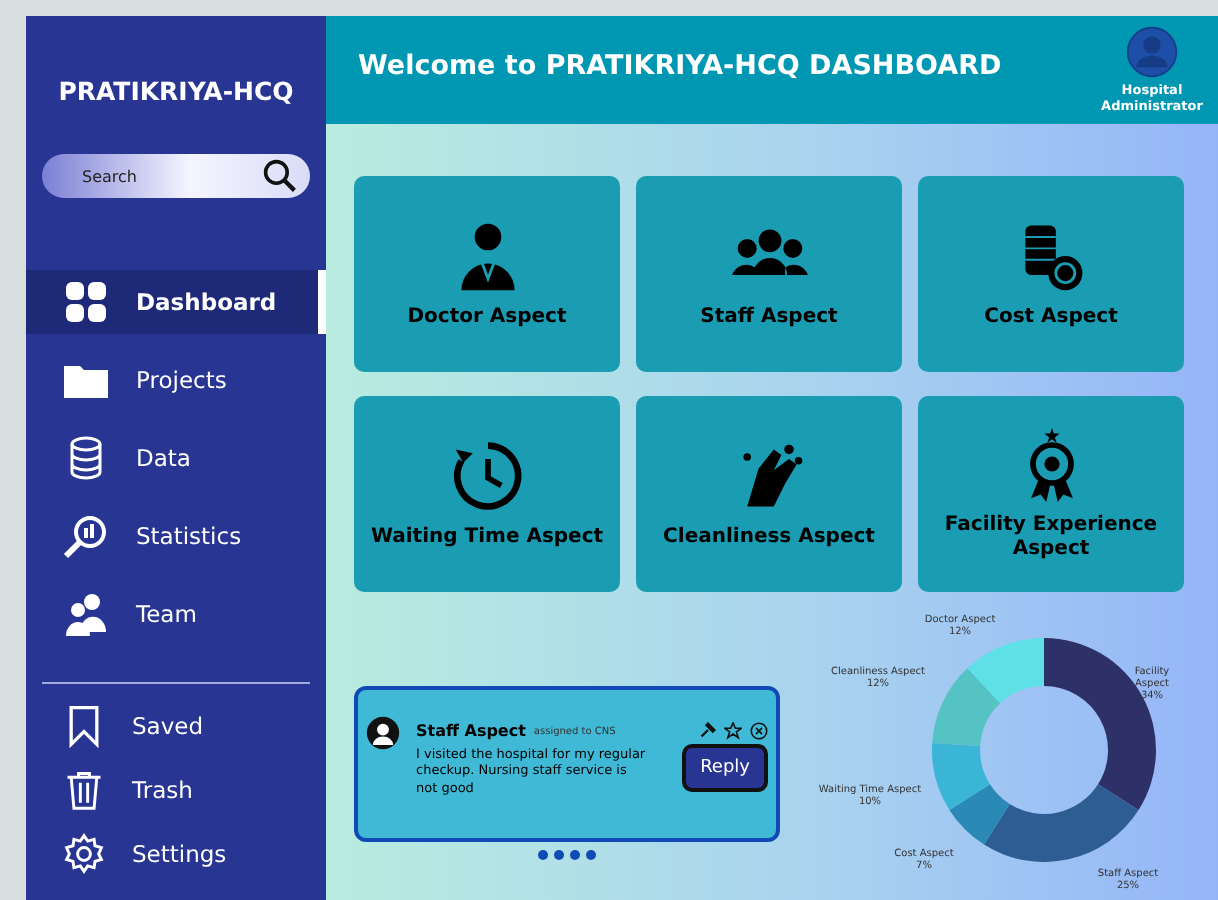  What do you see at coordinates (769, 318) in the screenshot?
I see `card-label: Staff Aspect` at bounding box center [769, 318].